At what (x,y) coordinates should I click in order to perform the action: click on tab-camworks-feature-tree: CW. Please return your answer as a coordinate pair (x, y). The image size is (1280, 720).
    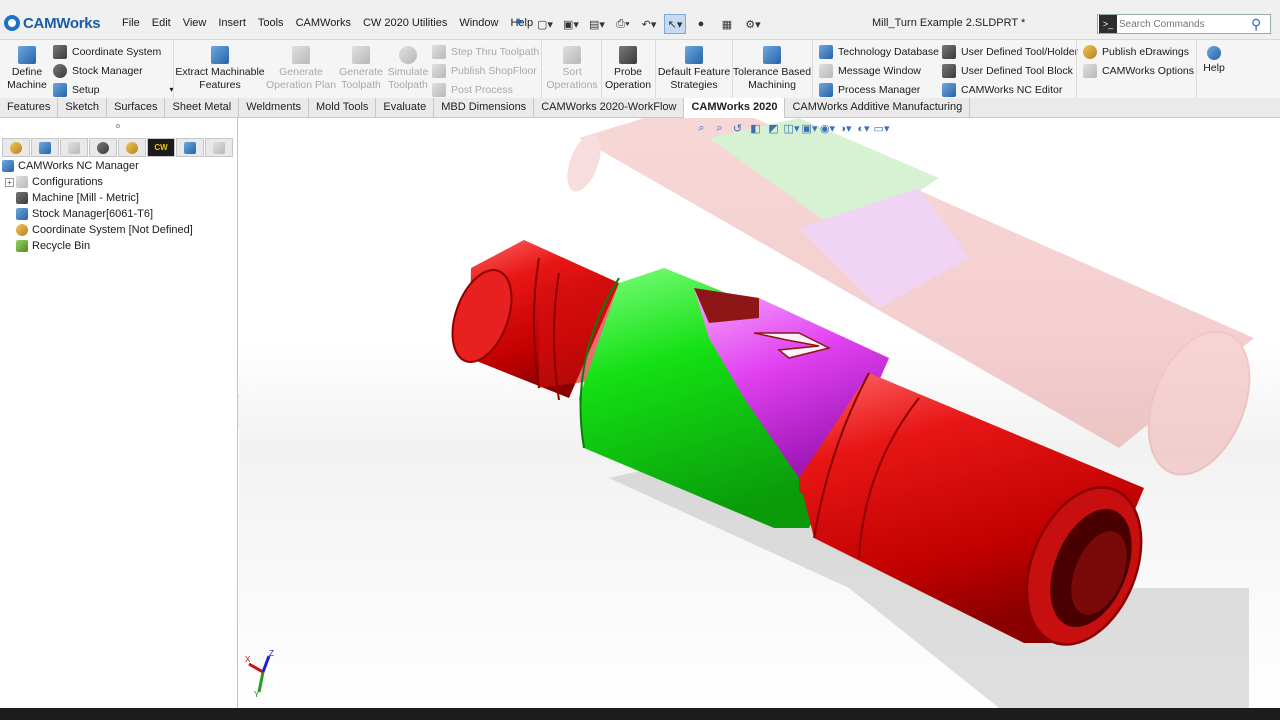
    Looking at the image, I should click on (161, 147).